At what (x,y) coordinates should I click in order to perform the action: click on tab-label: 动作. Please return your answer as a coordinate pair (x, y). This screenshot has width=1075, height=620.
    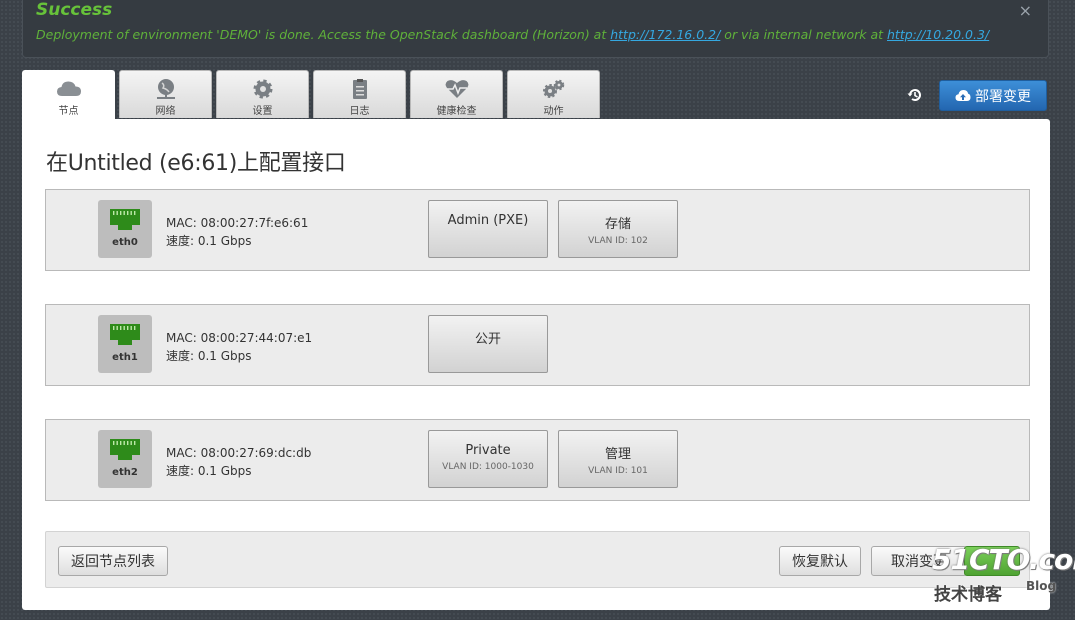
    Looking at the image, I should click on (553, 111).